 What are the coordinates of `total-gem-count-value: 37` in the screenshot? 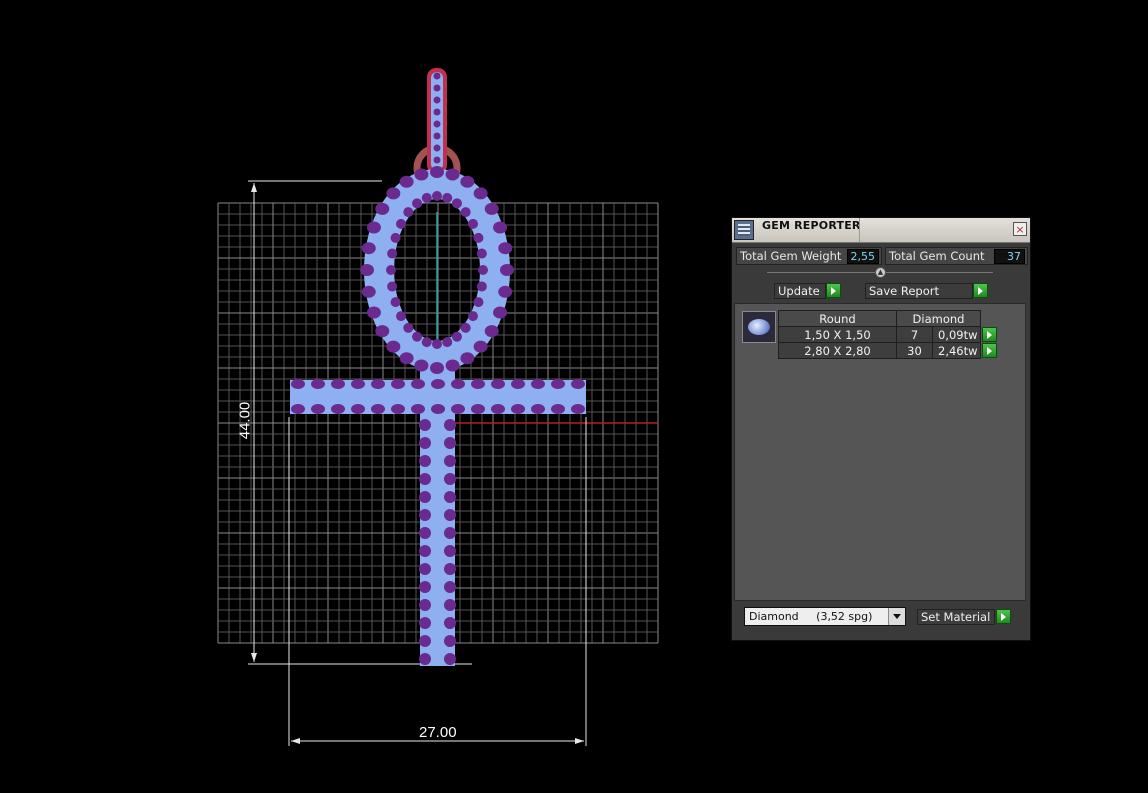 It's located at (1009, 256).